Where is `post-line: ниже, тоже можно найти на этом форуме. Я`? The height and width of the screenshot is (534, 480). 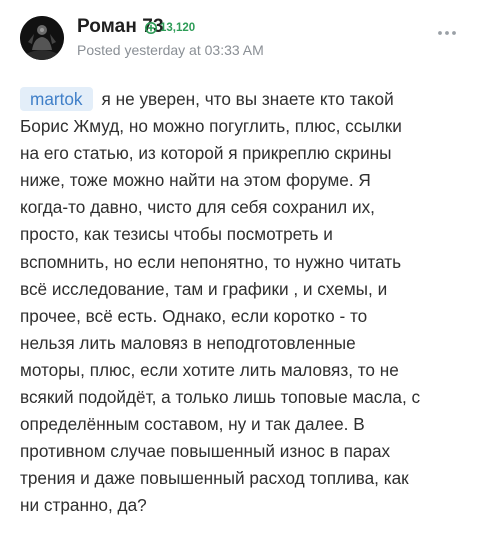
post-line: ниже, тоже можно найти на этом форуме. Я is located at coordinates (195, 180).